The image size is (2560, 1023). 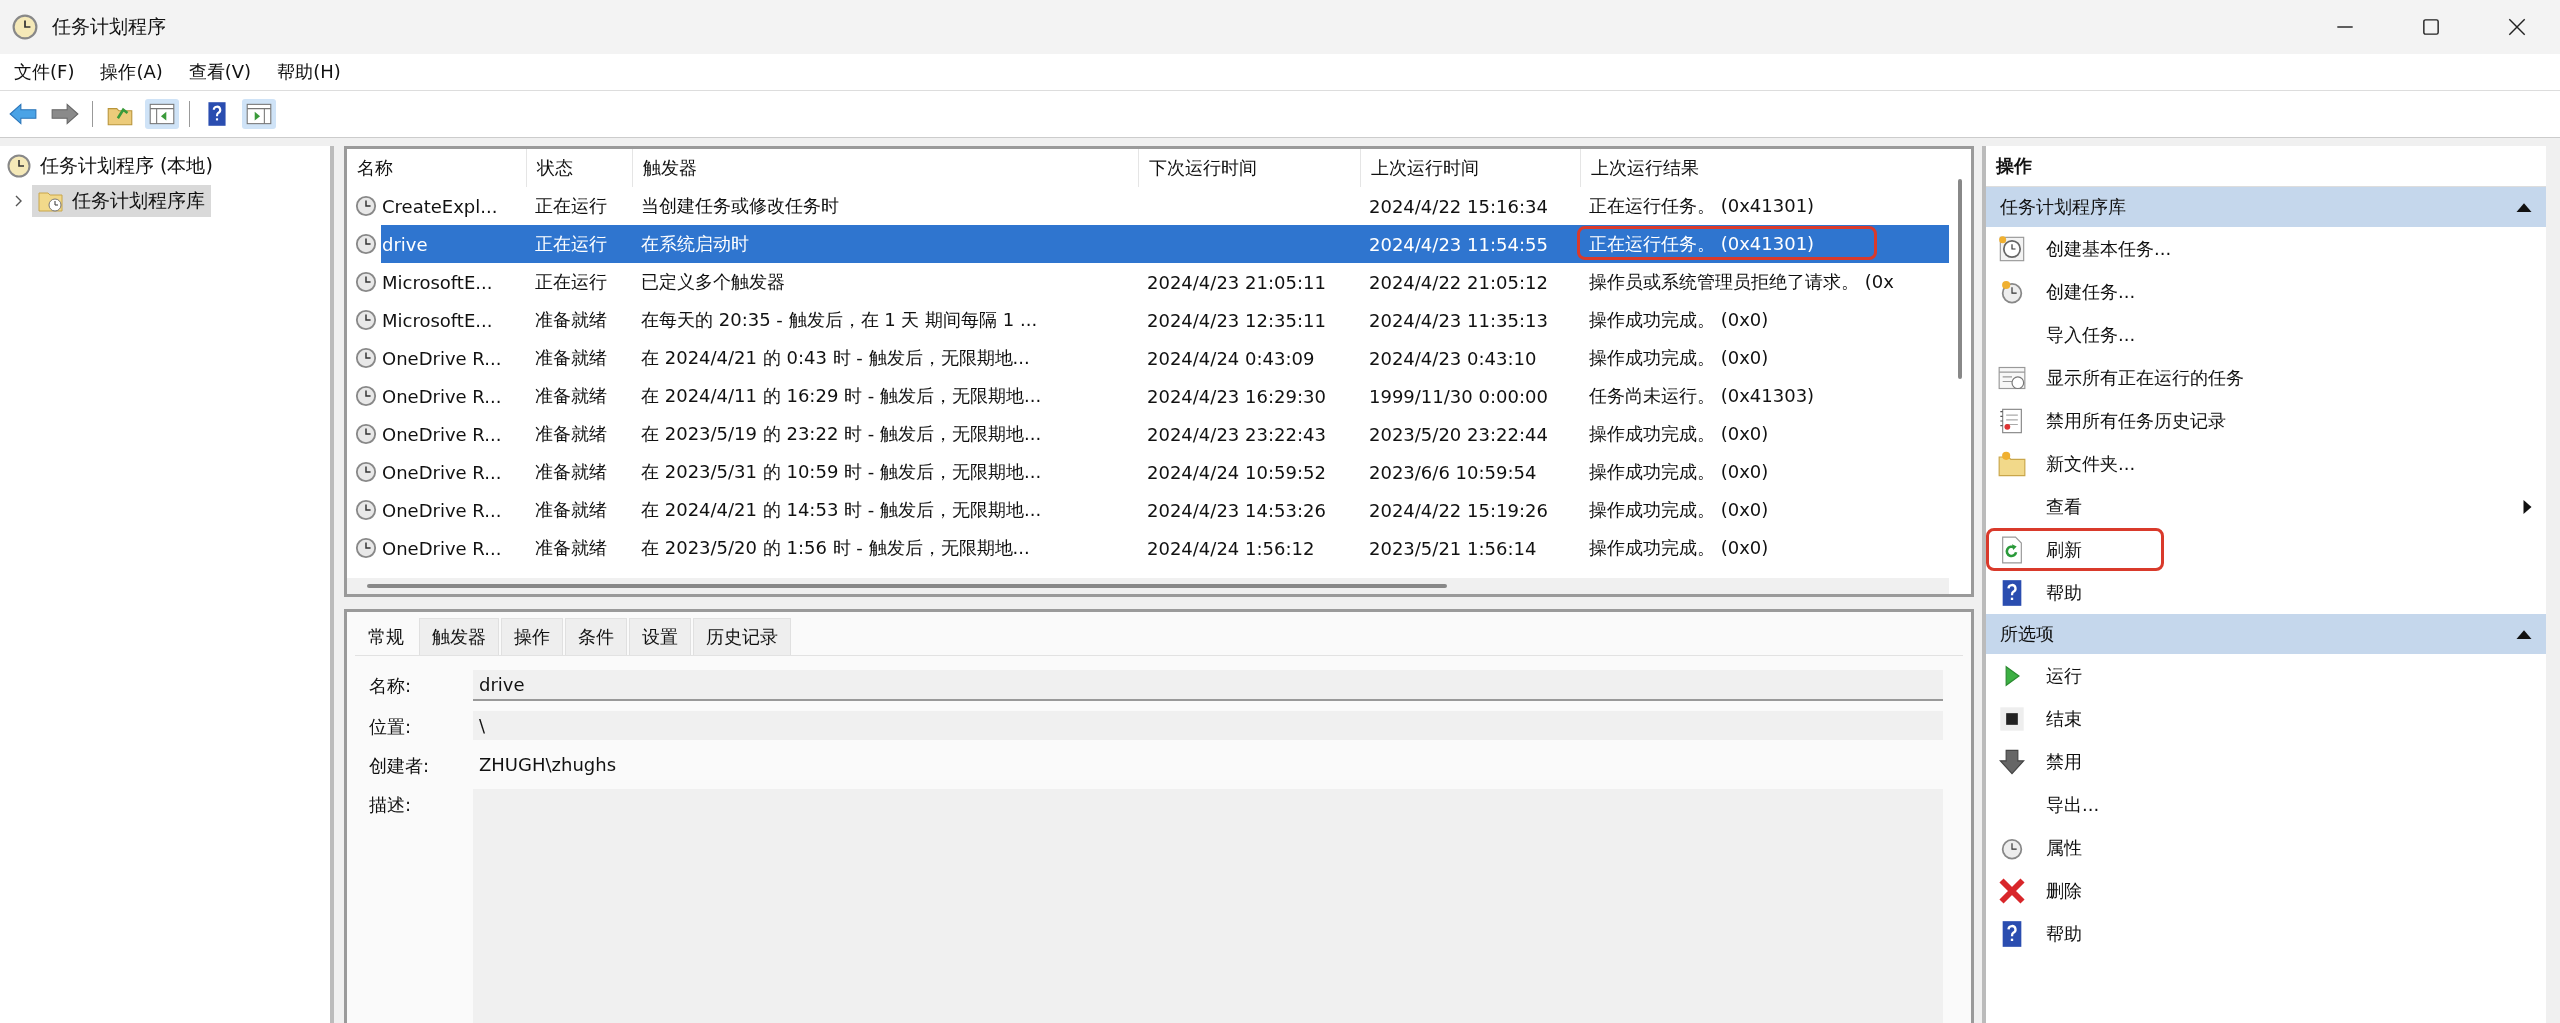 I want to click on tab: 设置, so click(x=660, y=636).